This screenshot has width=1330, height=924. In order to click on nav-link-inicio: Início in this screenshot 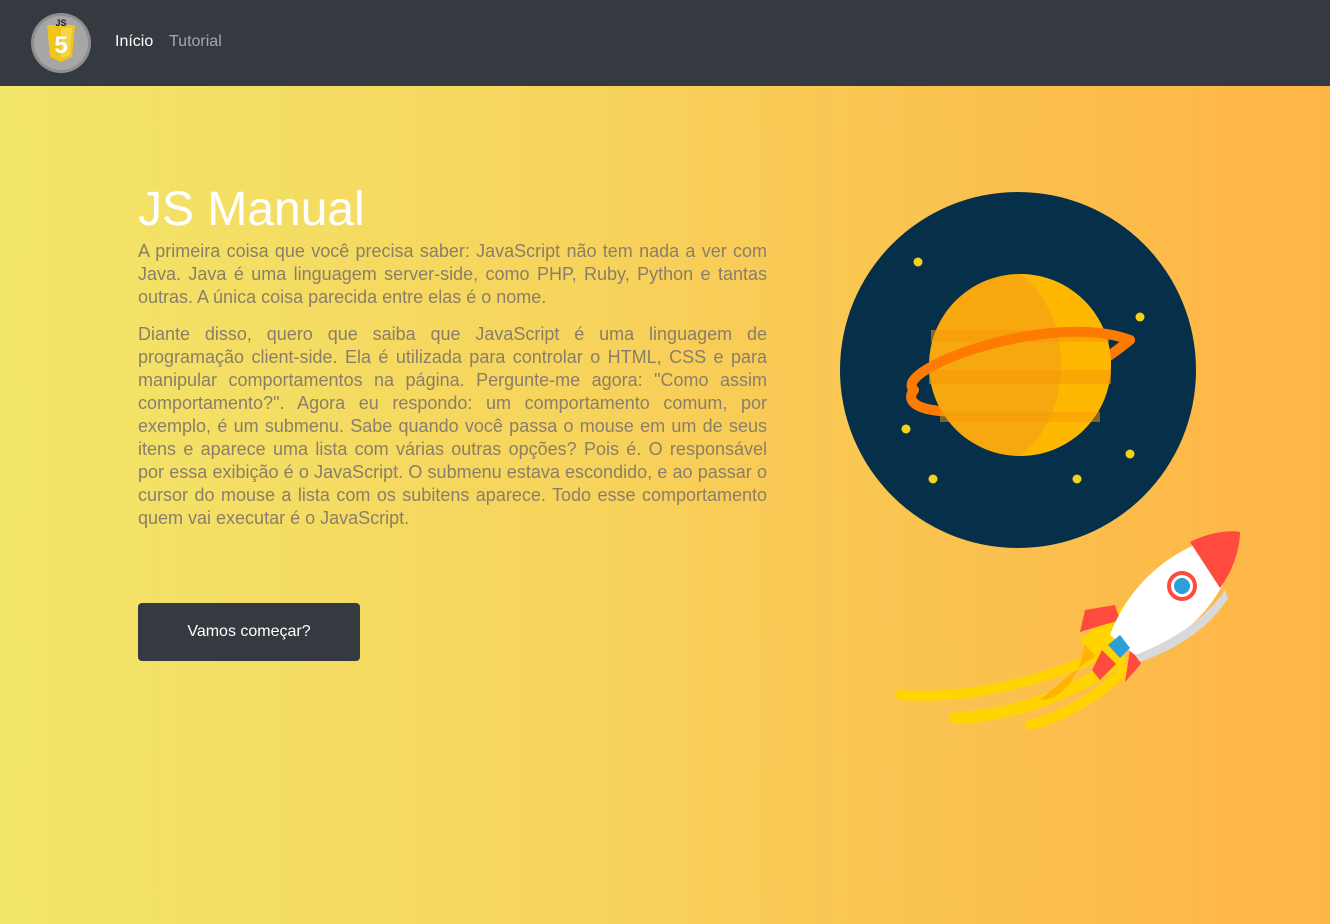, I will do `click(134, 42)`.